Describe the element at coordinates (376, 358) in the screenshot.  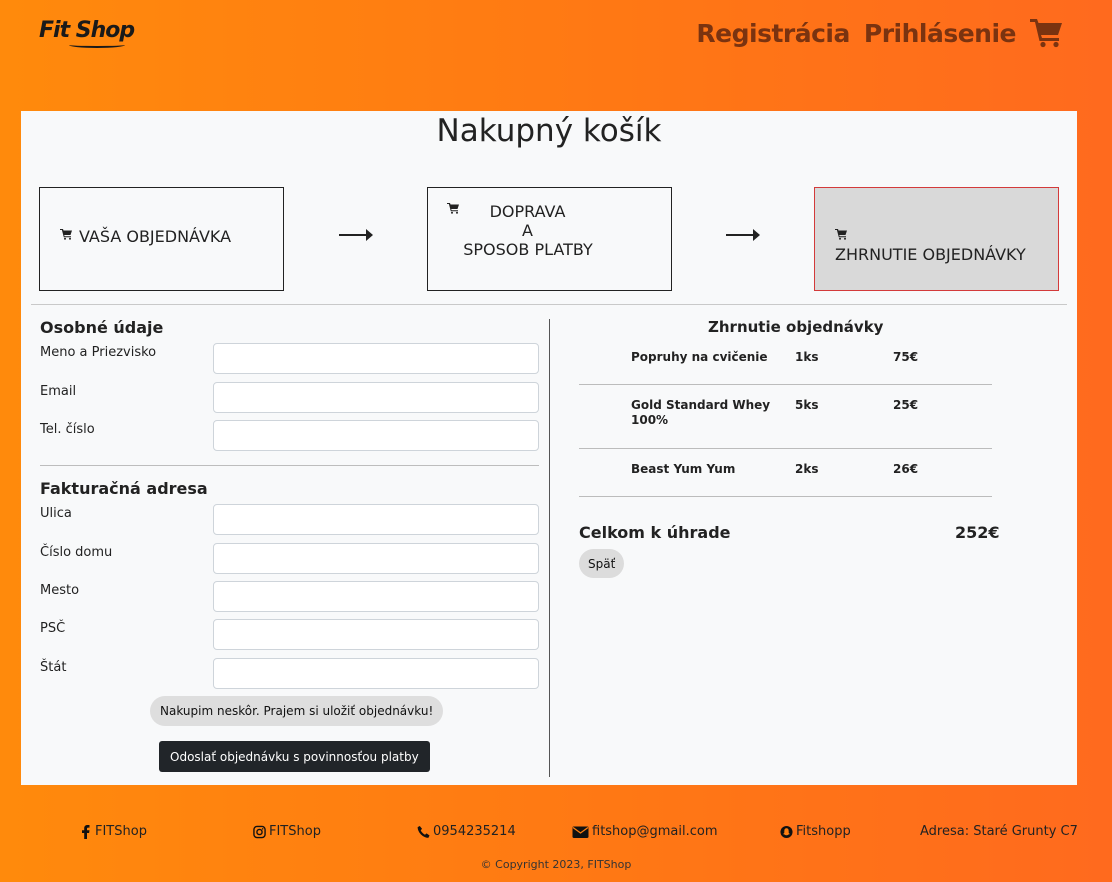
I see `name-field` at that location.